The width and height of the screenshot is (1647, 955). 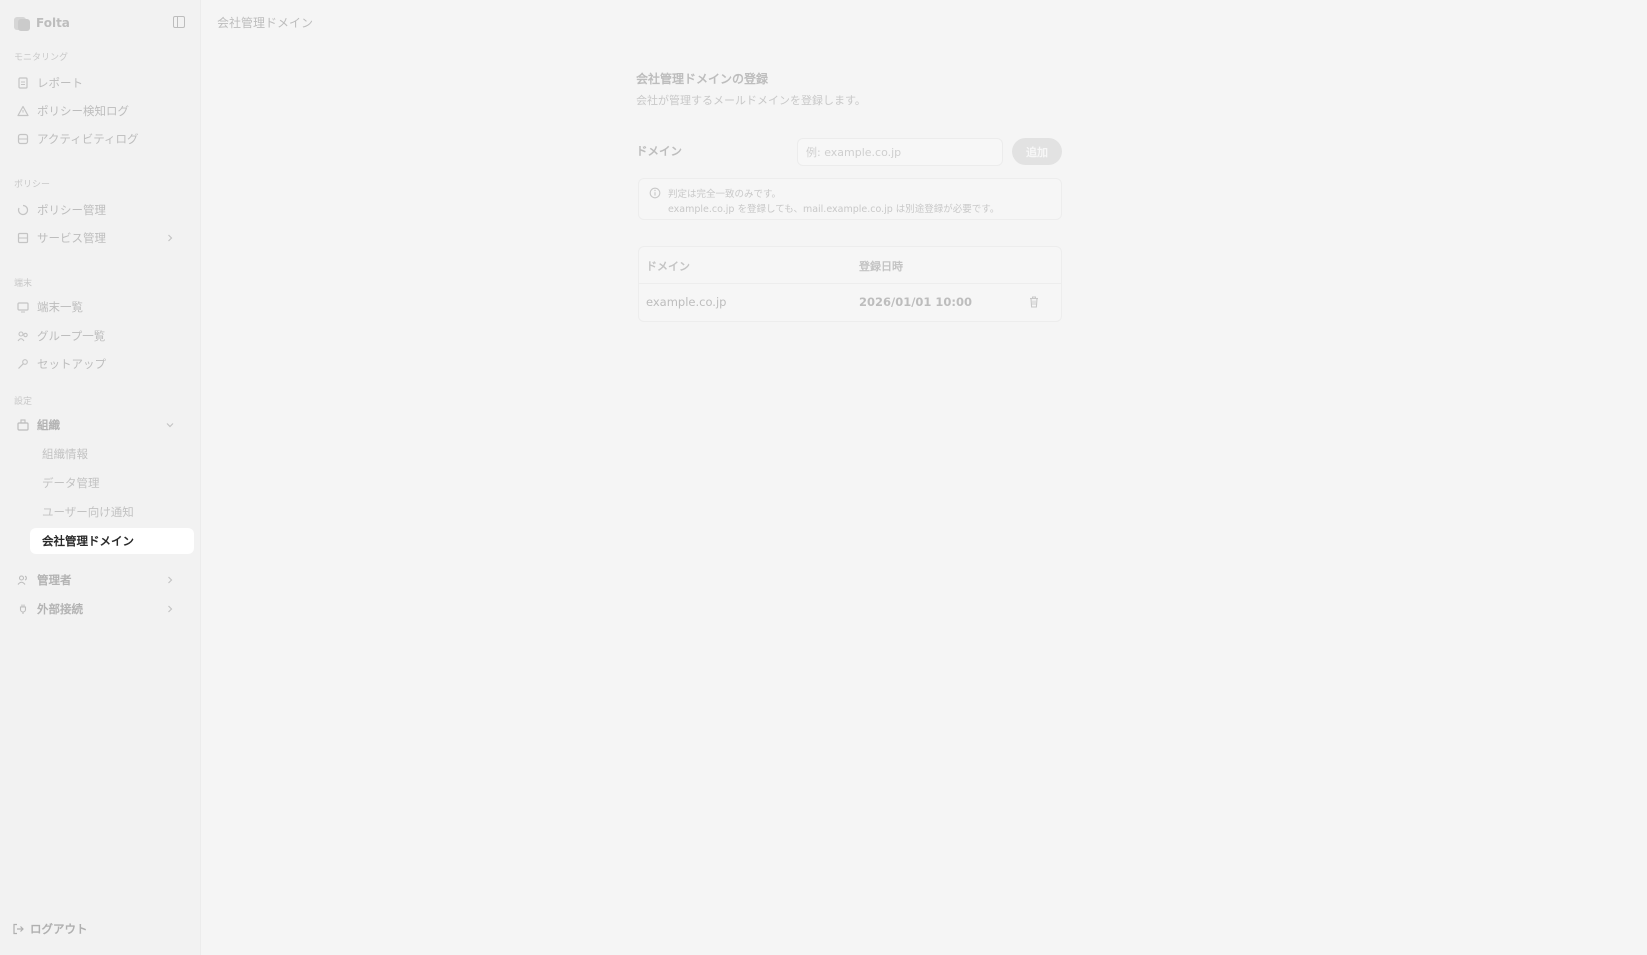 What do you see at coordinates (100, 83) in the screenshot?
I see `sidebar-item-report: レポート` at bounding box center [100, 83].